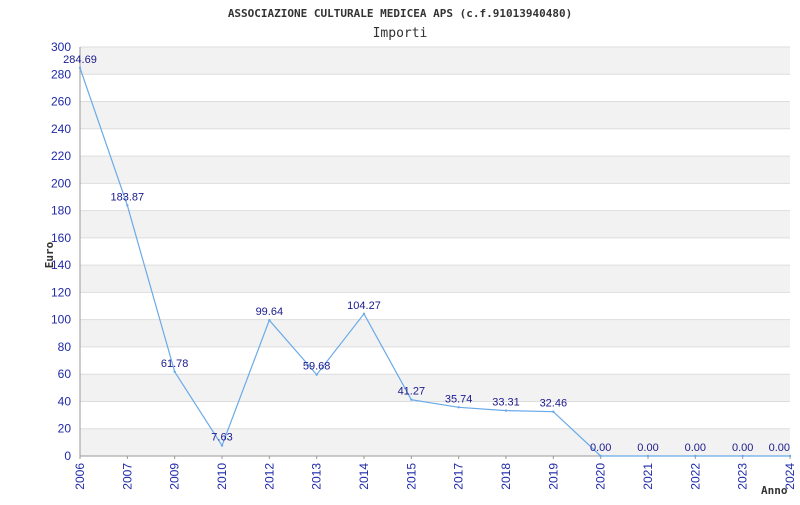 This screenshot has width=800, height=505. I want to click on y-tick-label: 20, so click(65, 429).